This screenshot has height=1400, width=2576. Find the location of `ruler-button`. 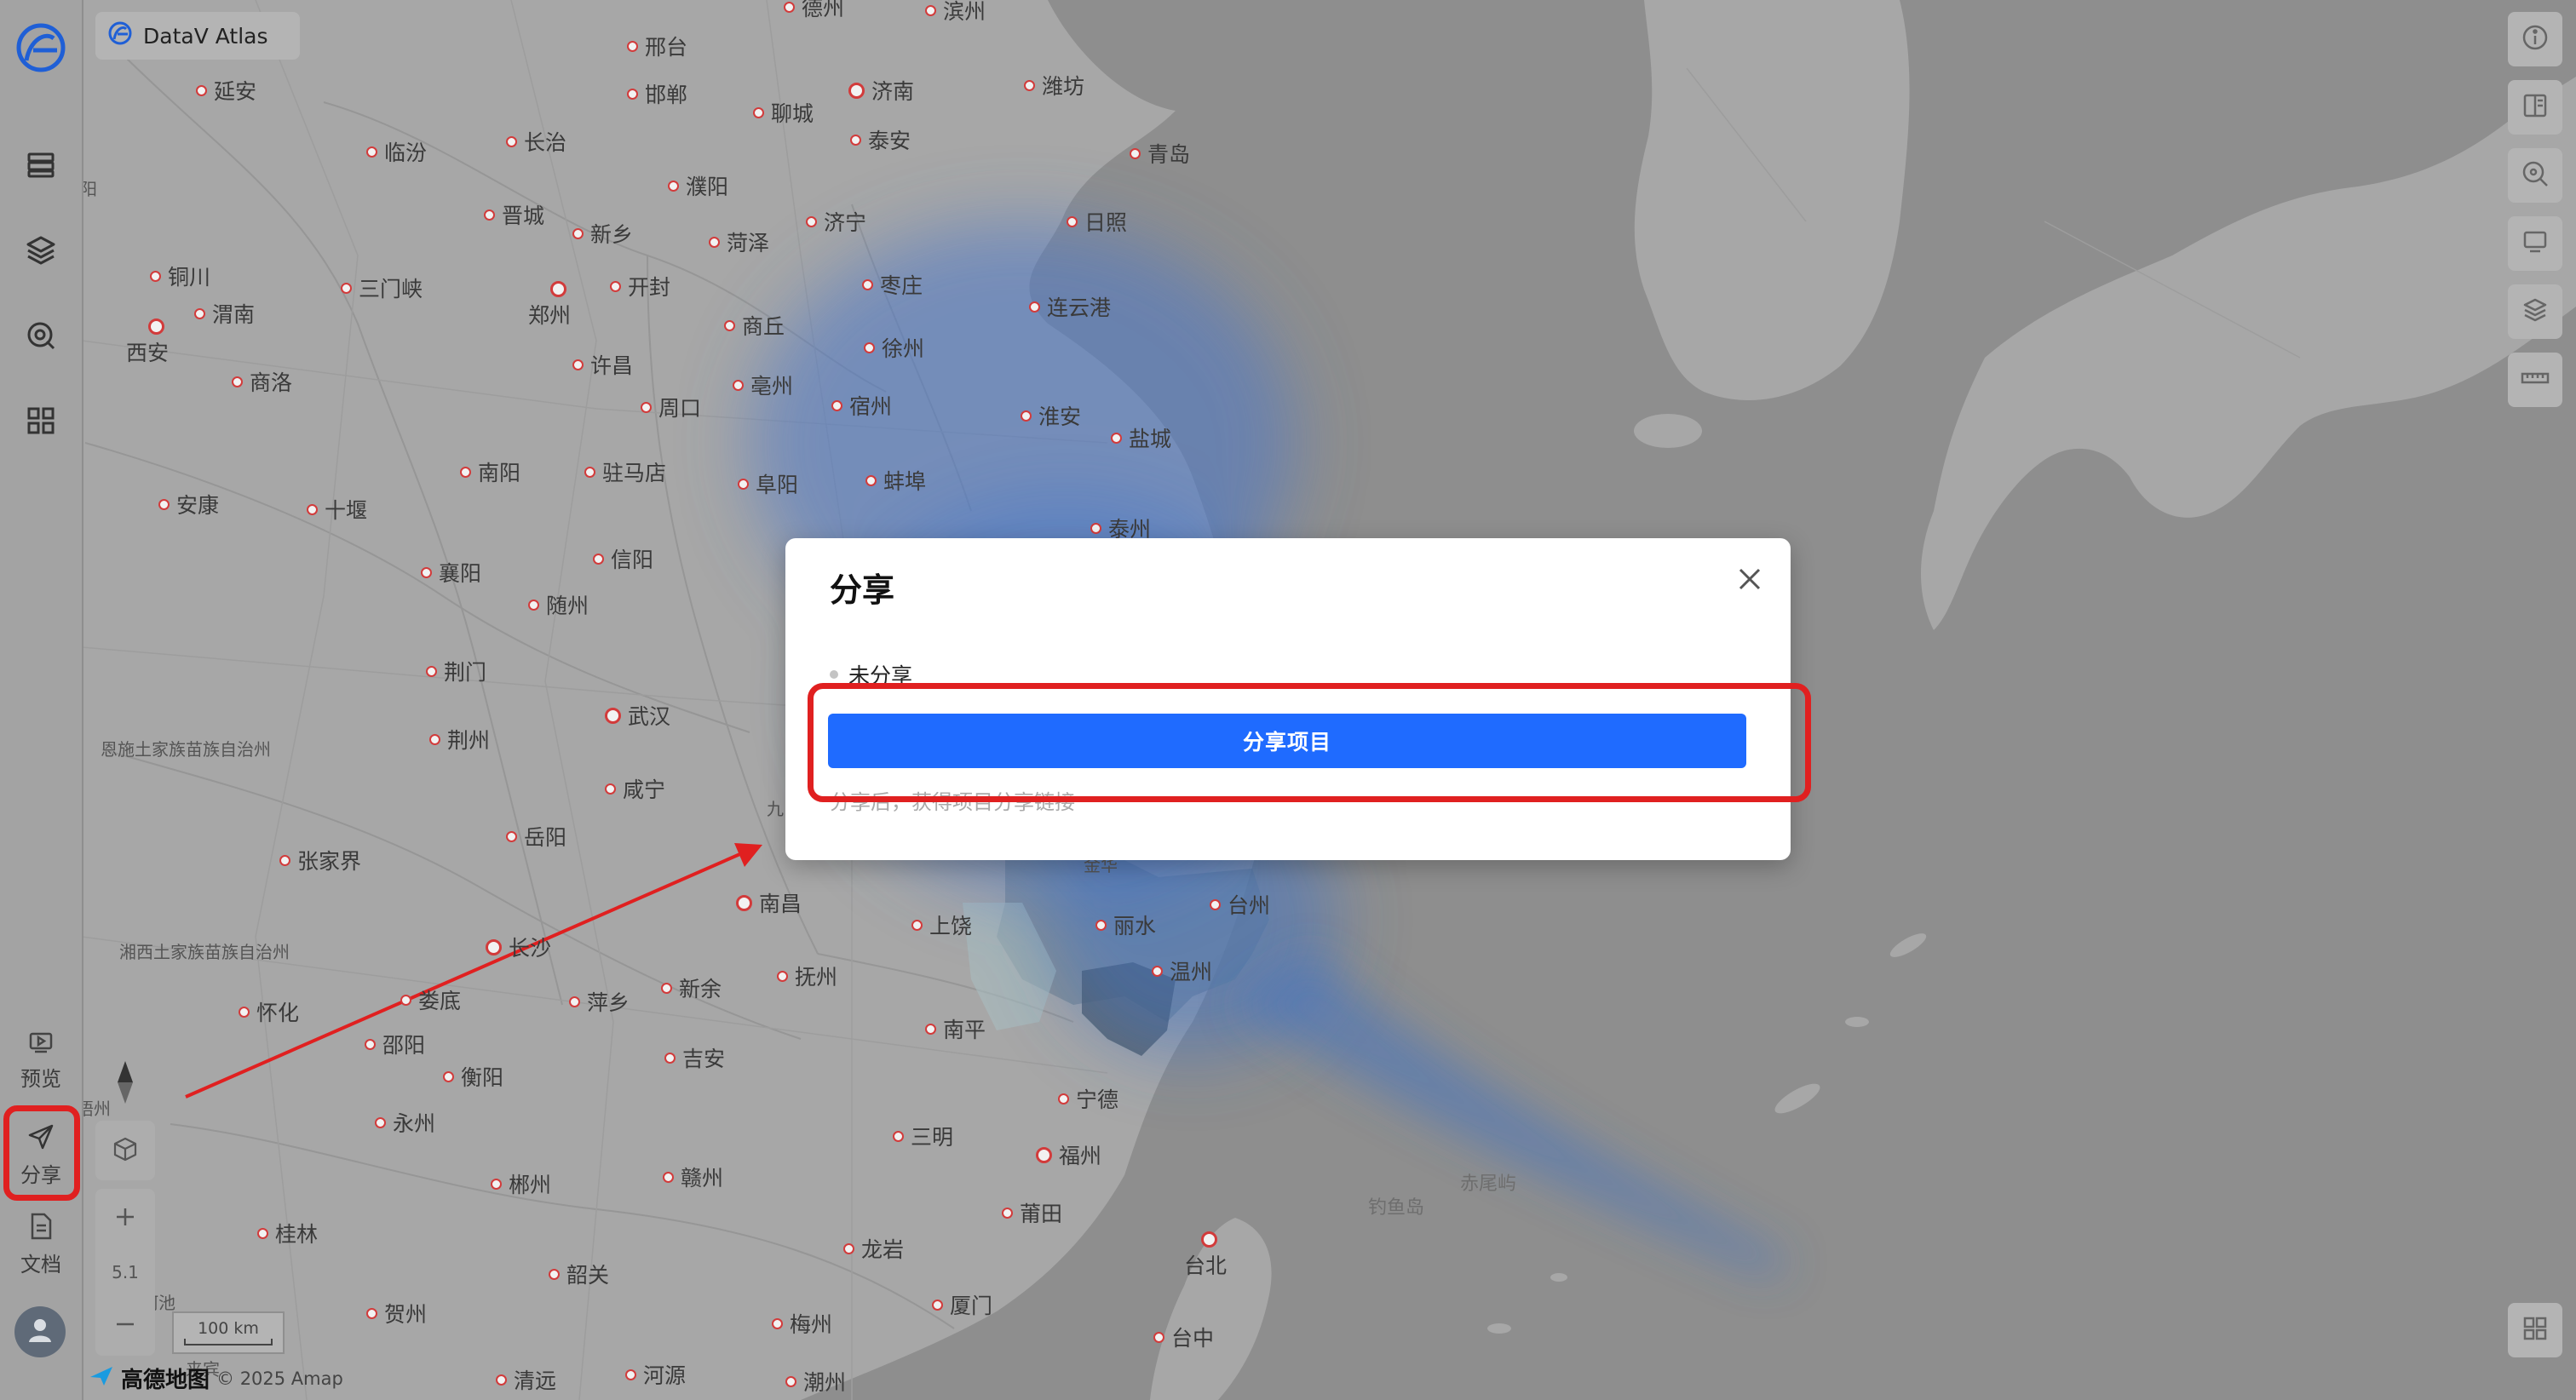

ruler-button is located at coordinates (2535, 380).